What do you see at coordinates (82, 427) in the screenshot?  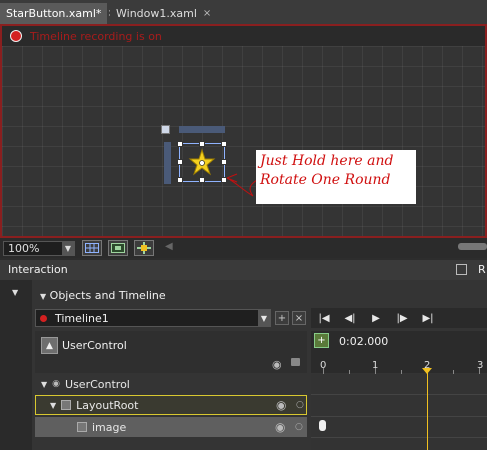 I see `image-icon` at bounding box center [82, 427].